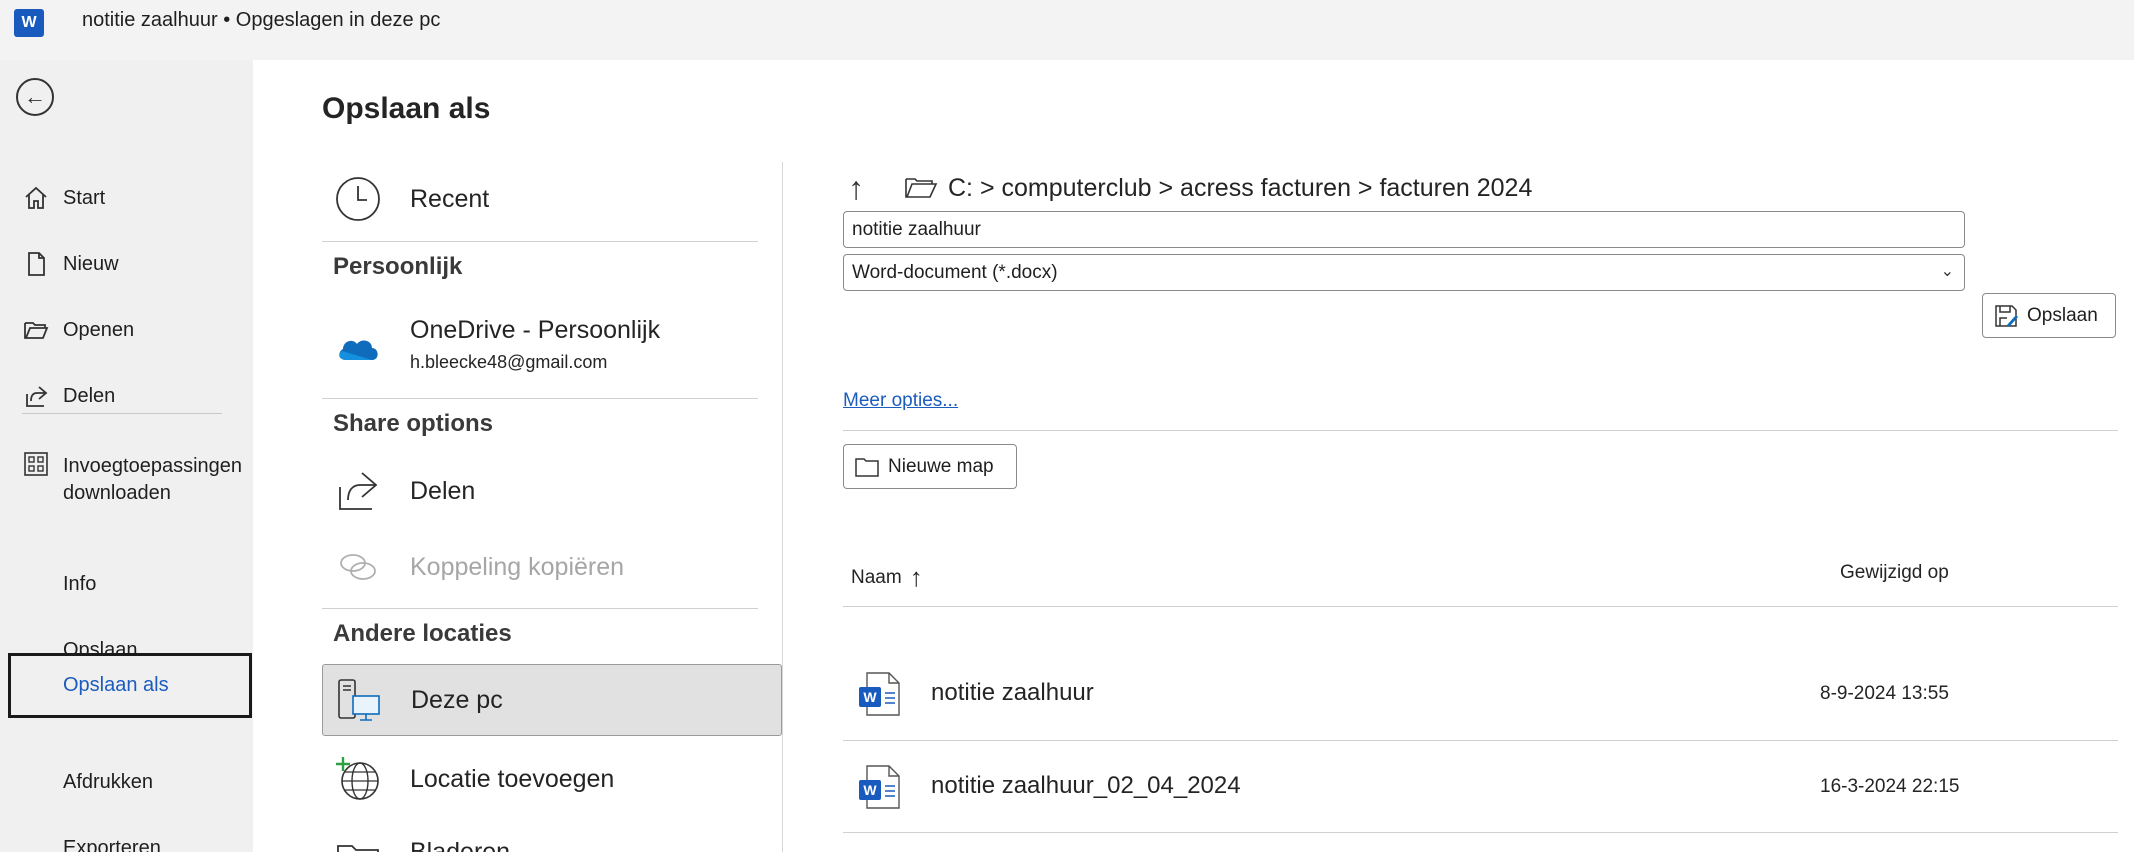  What do you see at coordinates (443, 490) in the screenshot?
I see `location-label: Delen` at bounding box center [443, 490].